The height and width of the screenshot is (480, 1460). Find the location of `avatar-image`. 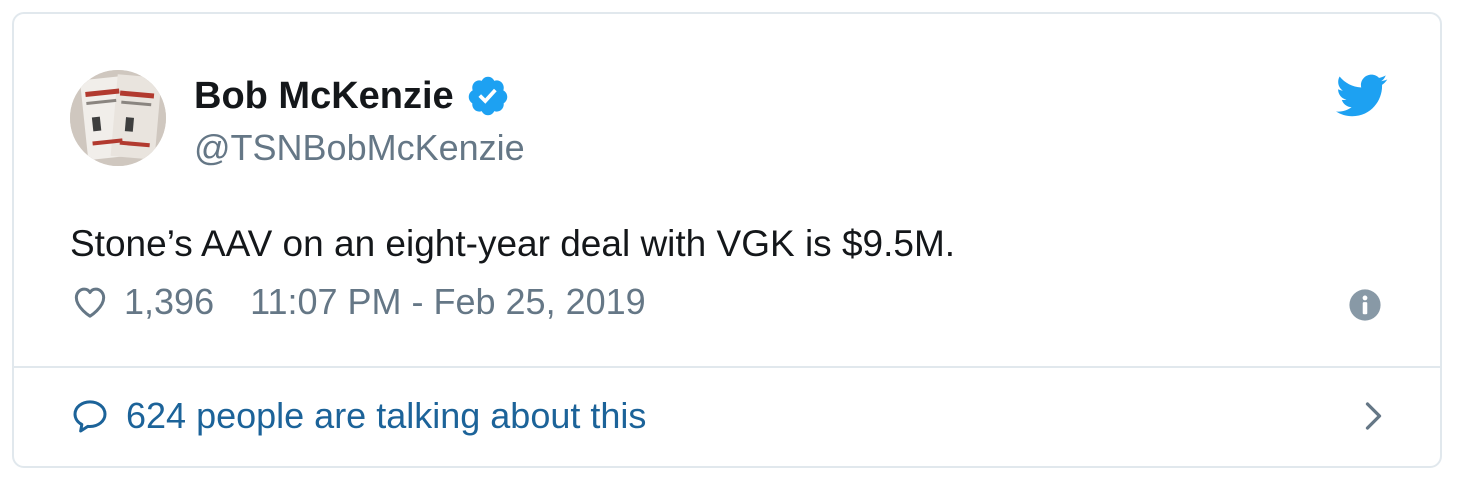

avatar-image is located at coordinates (118, 118).